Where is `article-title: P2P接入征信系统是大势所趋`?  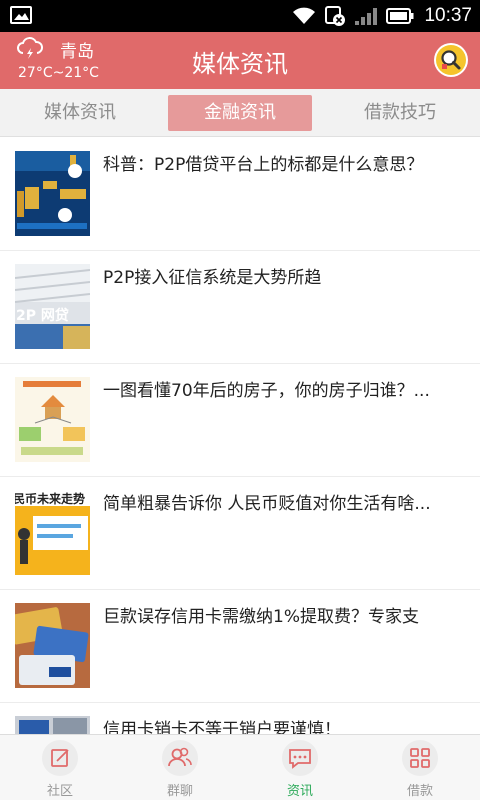 article-title: P2P接入征信系统是大势所趋 is located at coordinates (212, 278).